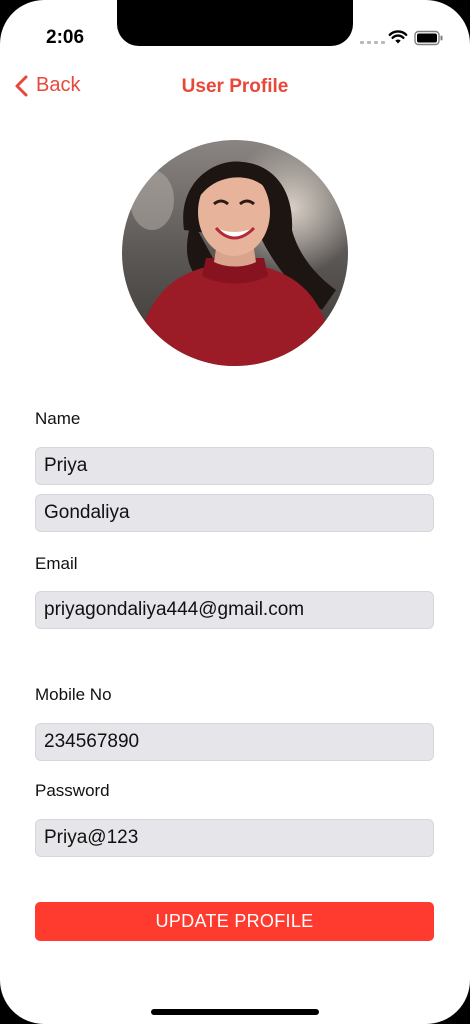 This screenshot has width=470, height=1024. I want to click on cellular-signal-icon, so click(372, 42).